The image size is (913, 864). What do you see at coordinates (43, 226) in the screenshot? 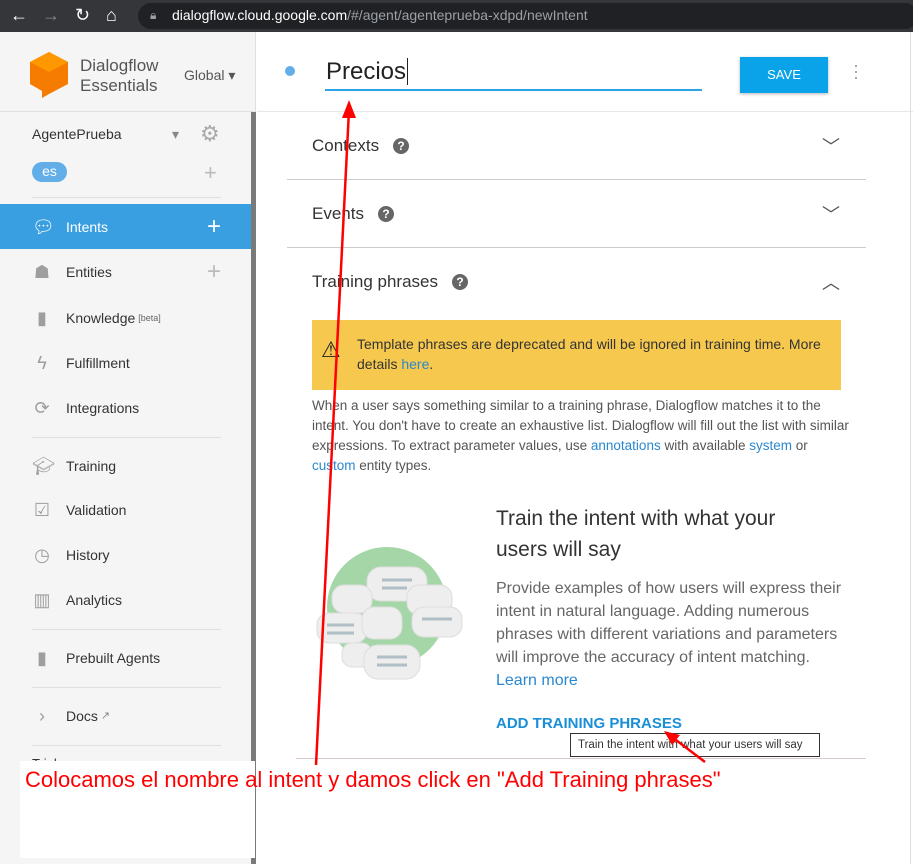
I see `chat-icon: 💬︎` at bounding box center [43, 226].